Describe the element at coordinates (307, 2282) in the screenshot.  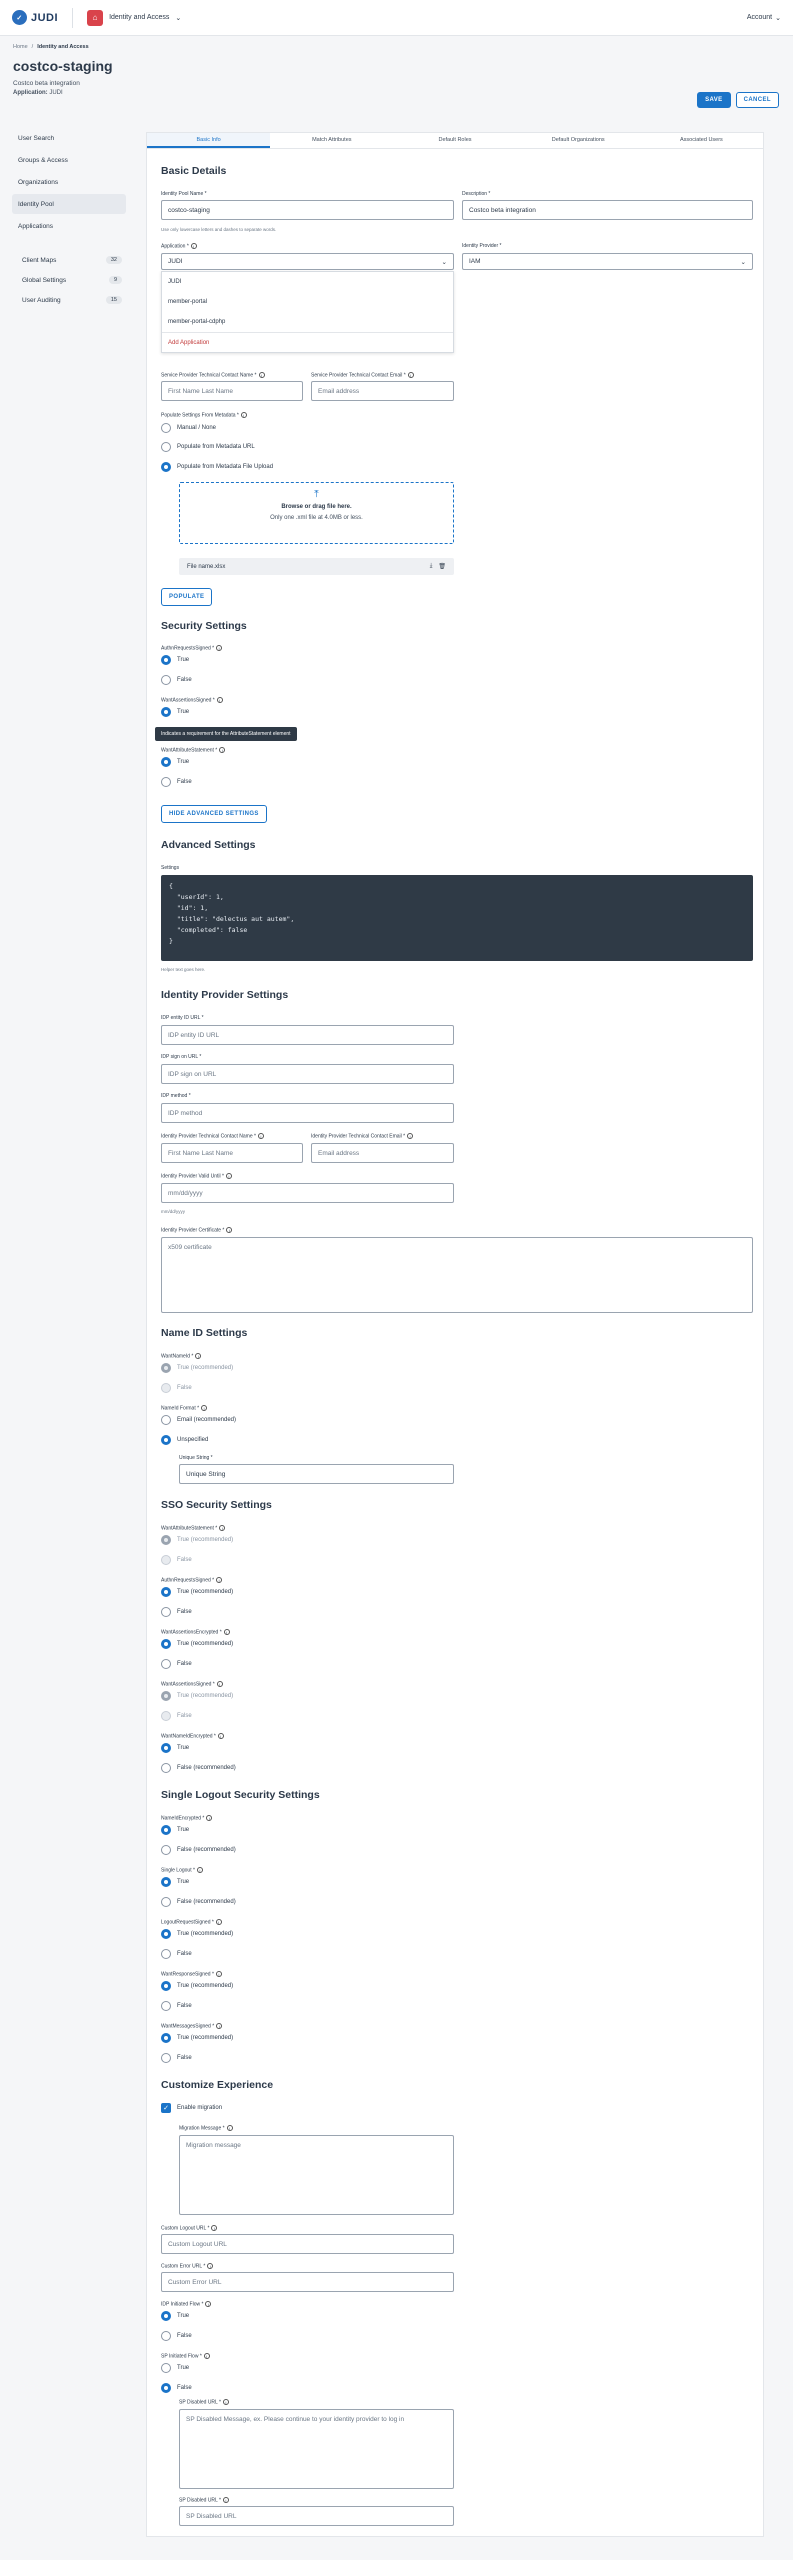
I see `custom-error-input: Custom Error URL` at that location.